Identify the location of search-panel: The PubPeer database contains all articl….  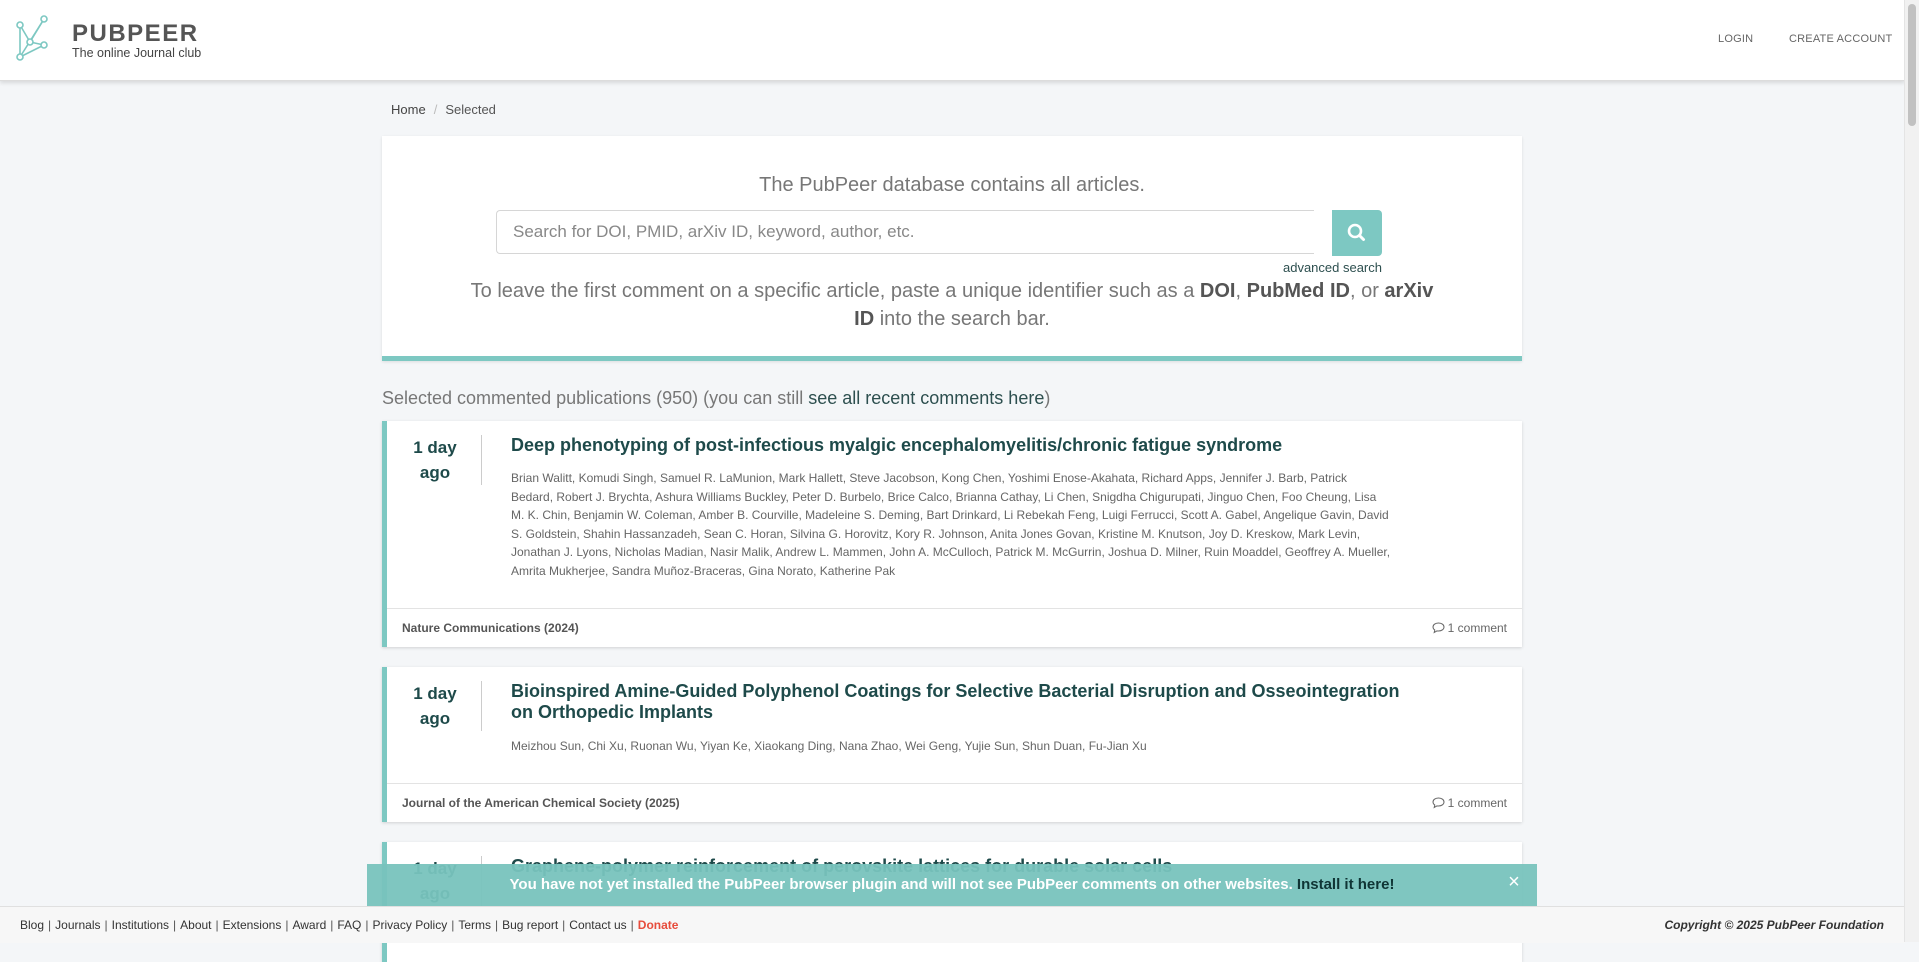
(952, 248).